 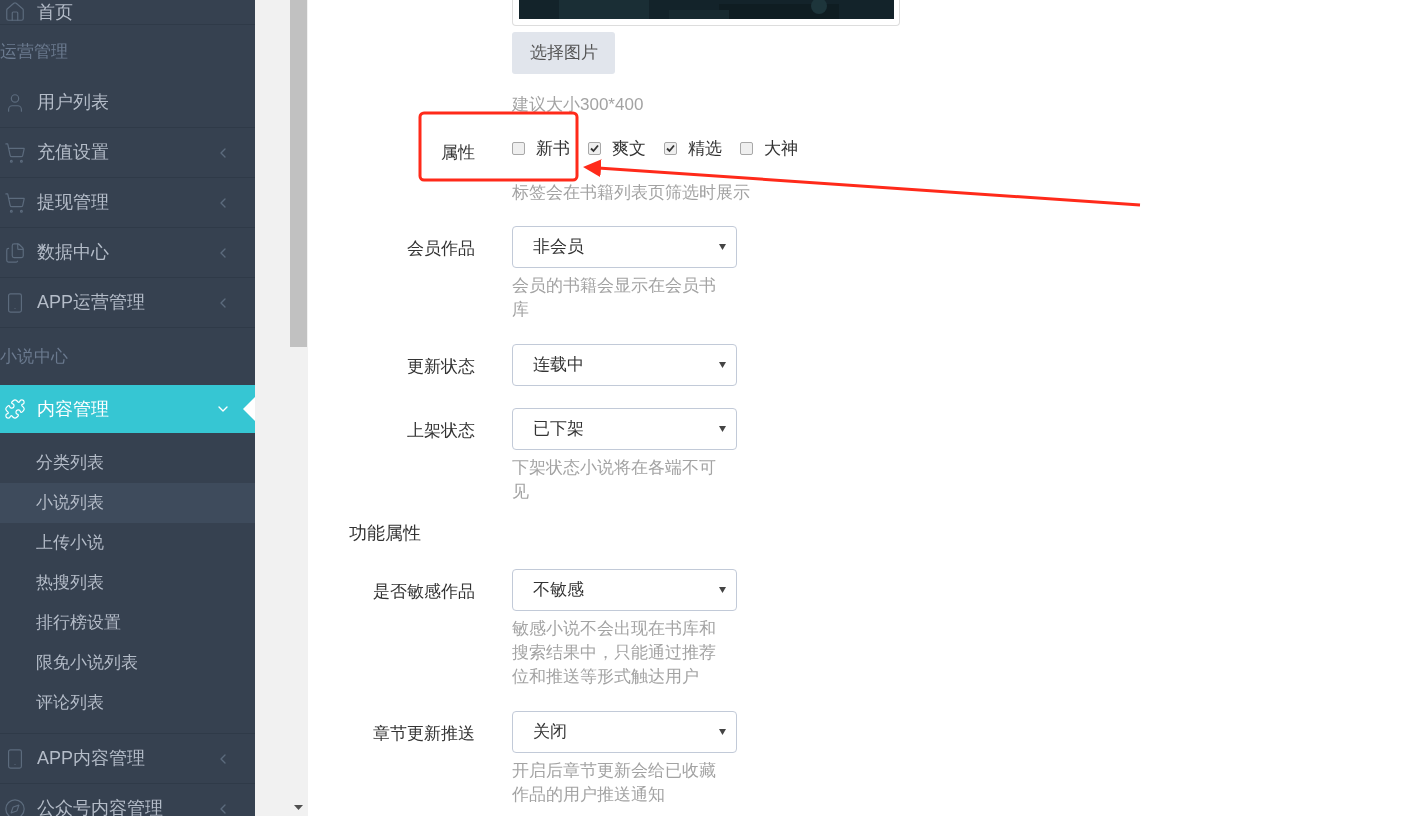 I want to click on help-text: 会员的书籍会显示在会员书库, so click(x=614, y=297).